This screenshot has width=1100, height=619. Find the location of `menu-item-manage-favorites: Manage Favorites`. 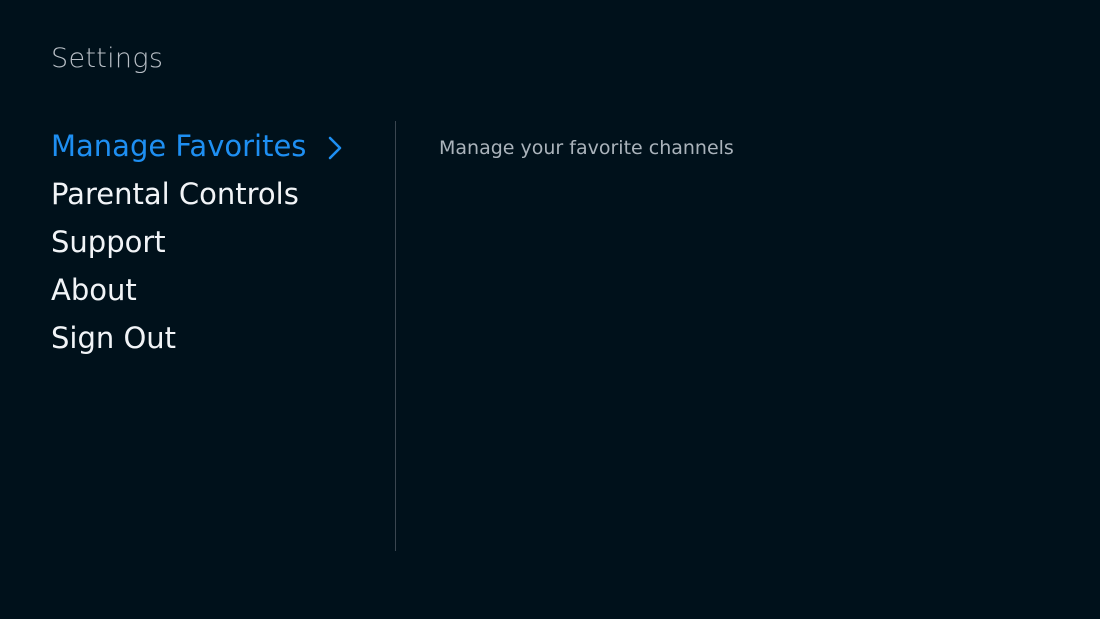

menu-item-manage-favorites: Manage Favorites is located at coordinates (196, 148).